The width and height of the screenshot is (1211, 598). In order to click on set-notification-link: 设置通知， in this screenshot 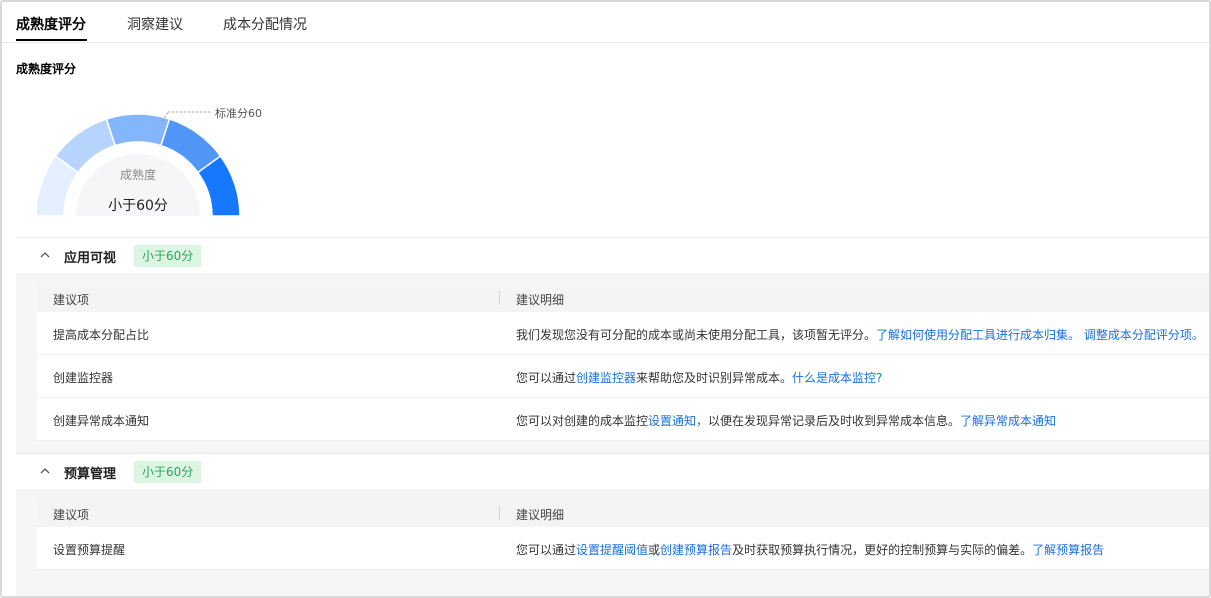, I will do `click(678, 421)`.